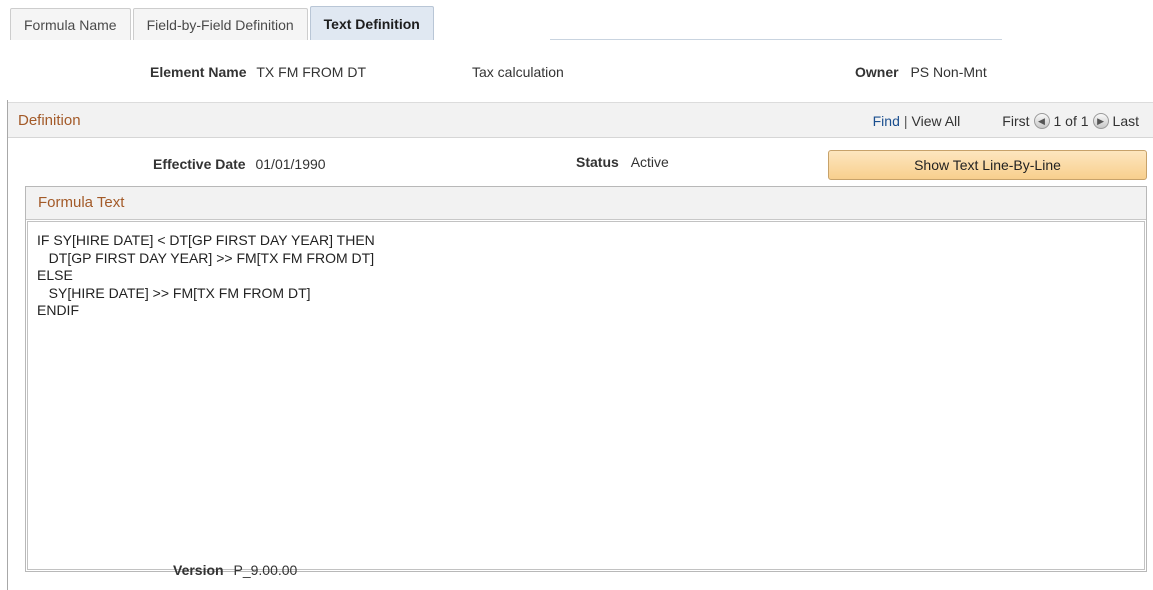 The height and width of the screenshot is (590, 1153). Describe the element at coordinates (1016, 121) in the screenshot. I see `first-label: First` at that location.